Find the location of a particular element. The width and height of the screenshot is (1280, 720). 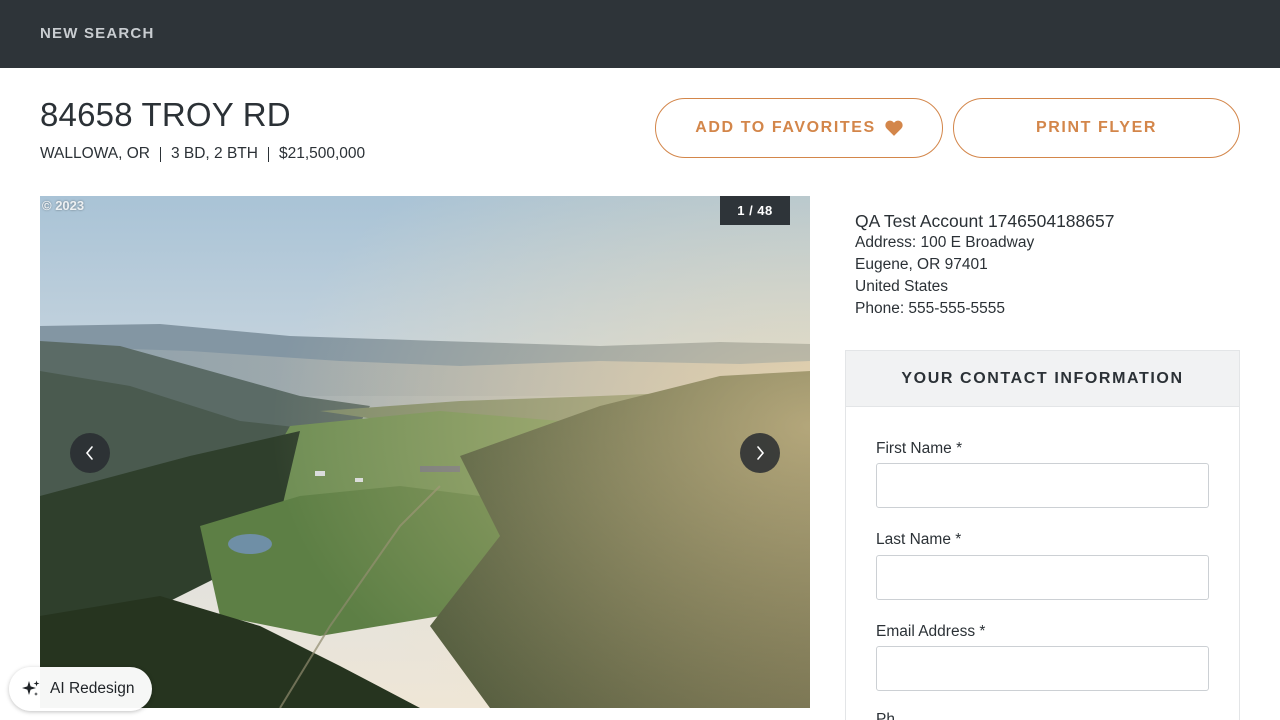

previous-photo-button is located at coordinates (90, 453).